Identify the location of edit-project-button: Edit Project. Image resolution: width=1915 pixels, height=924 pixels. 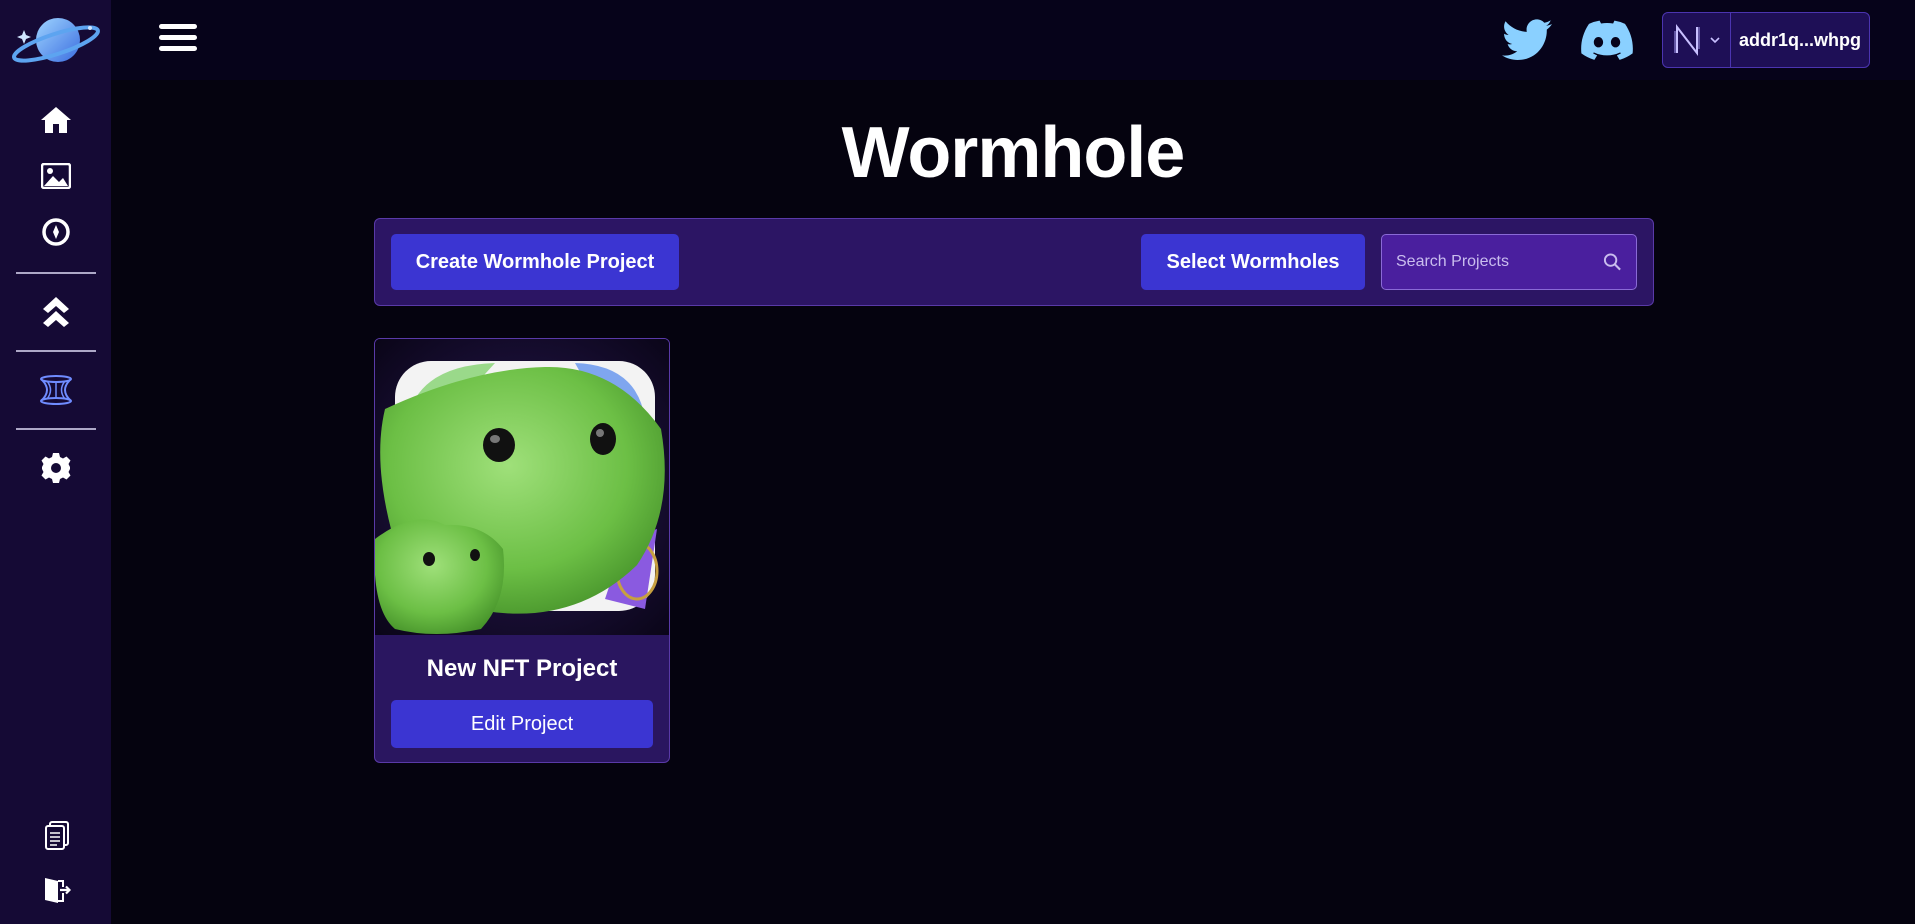
(522, 724).